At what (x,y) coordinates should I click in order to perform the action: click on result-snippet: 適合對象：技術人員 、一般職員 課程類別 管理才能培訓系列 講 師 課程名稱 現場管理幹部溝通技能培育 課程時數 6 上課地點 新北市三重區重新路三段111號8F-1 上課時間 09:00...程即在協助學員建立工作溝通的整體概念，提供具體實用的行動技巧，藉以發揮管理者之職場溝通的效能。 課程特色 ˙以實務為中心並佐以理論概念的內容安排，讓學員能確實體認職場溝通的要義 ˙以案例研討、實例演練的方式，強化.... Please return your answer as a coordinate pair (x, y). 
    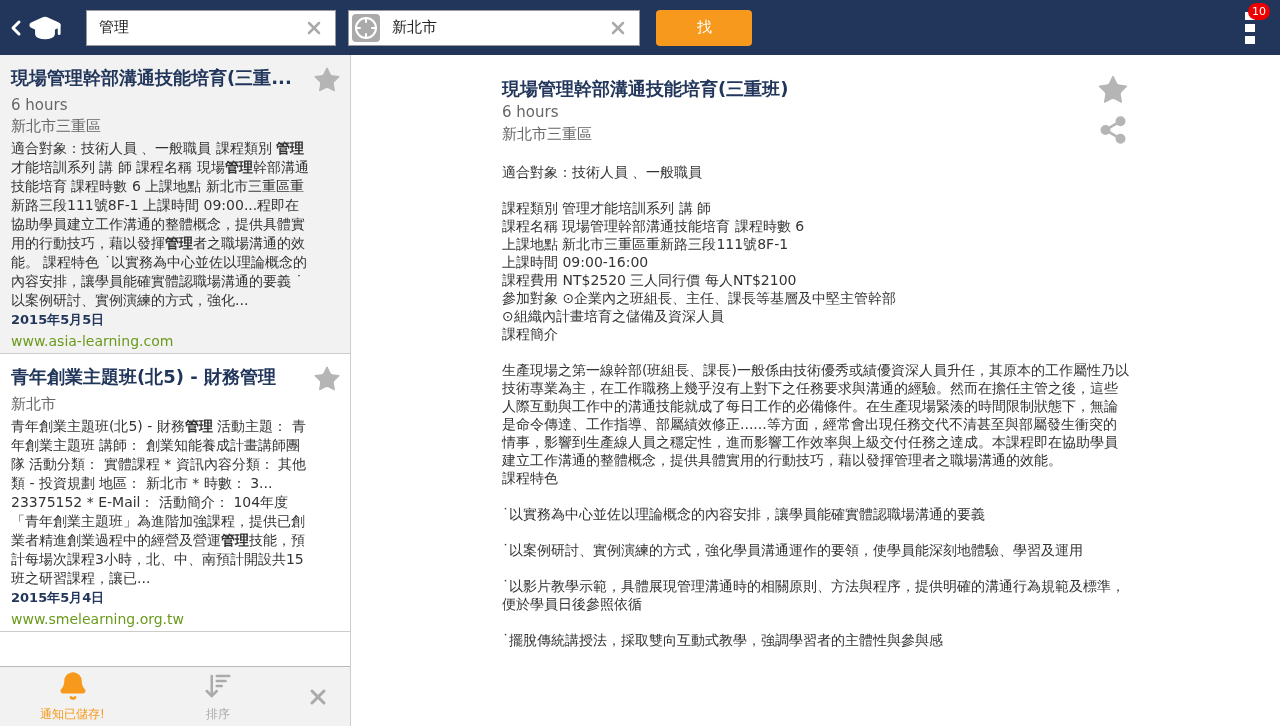
    Looking at the image, I should click on (160, 224).